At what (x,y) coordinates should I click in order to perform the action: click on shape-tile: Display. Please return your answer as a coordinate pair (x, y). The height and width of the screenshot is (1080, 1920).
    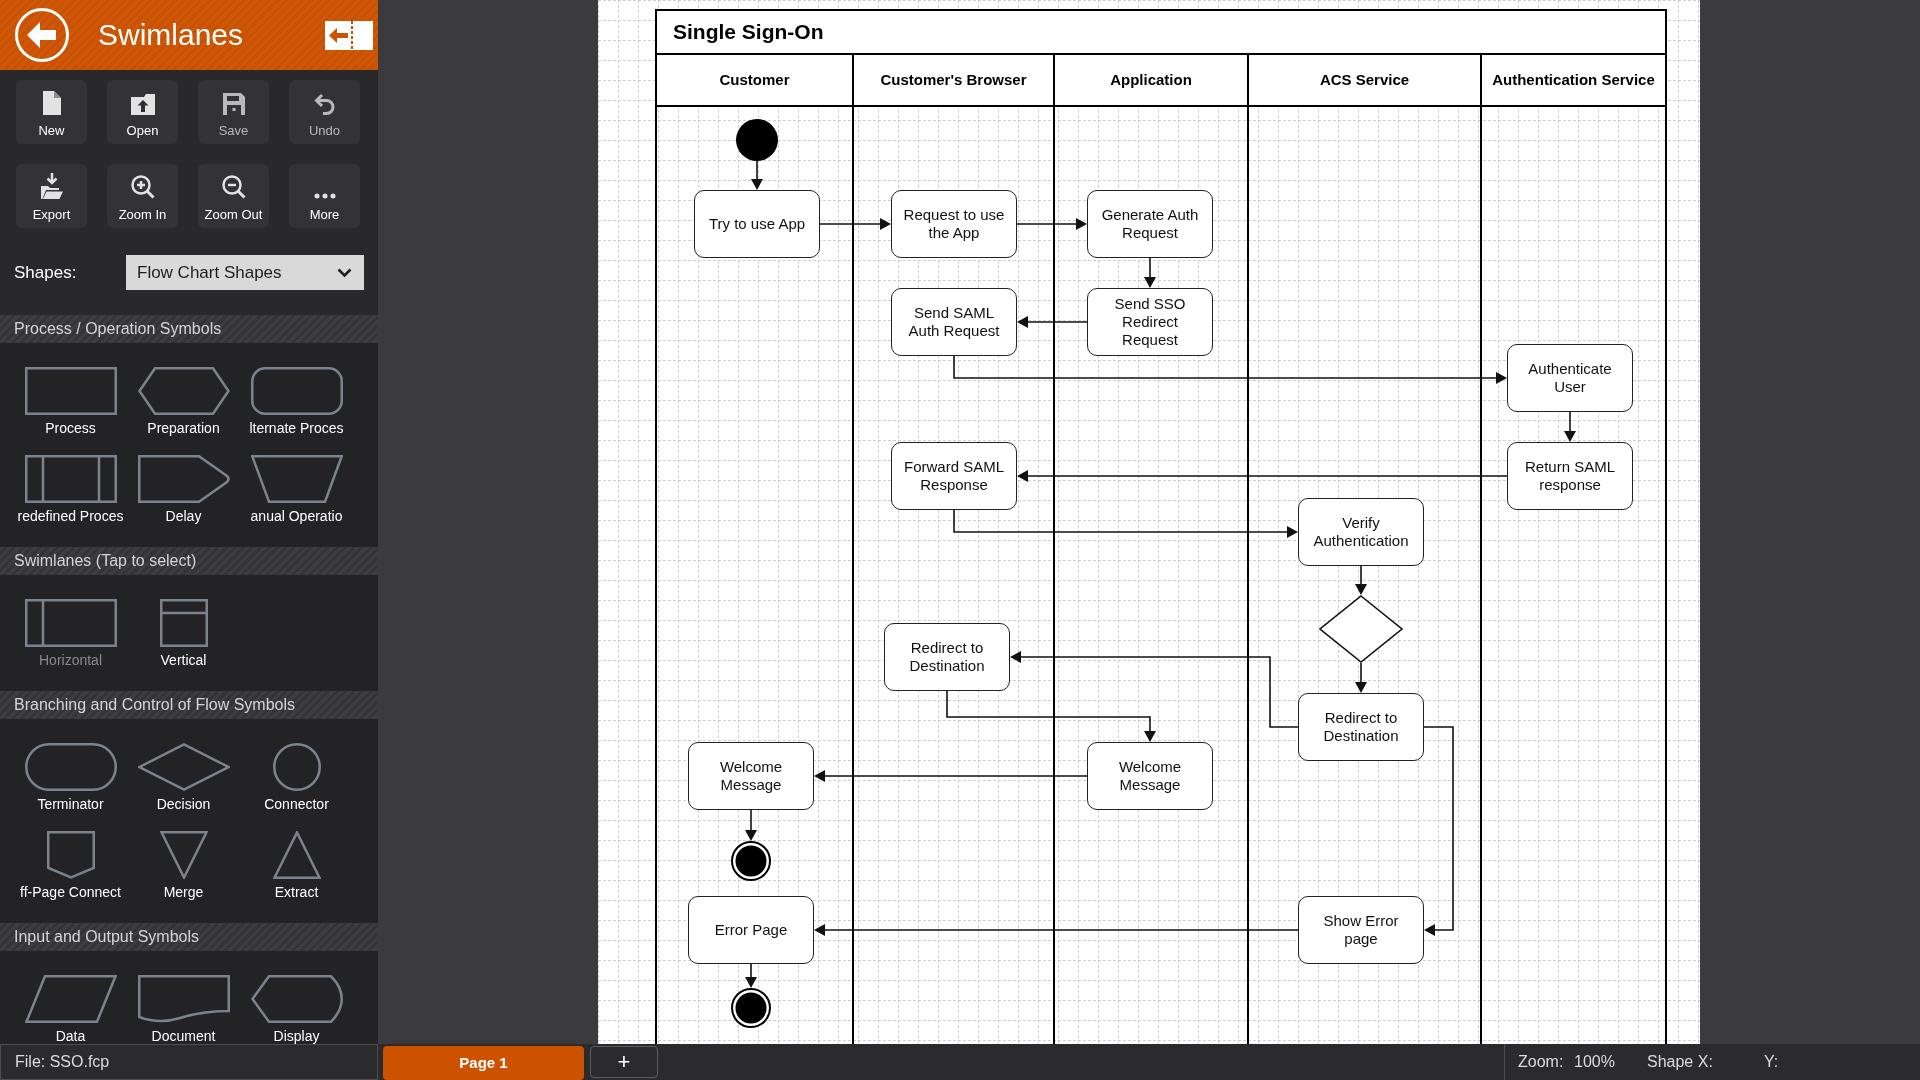
    Looking at the image, I should click on (296, 1009).